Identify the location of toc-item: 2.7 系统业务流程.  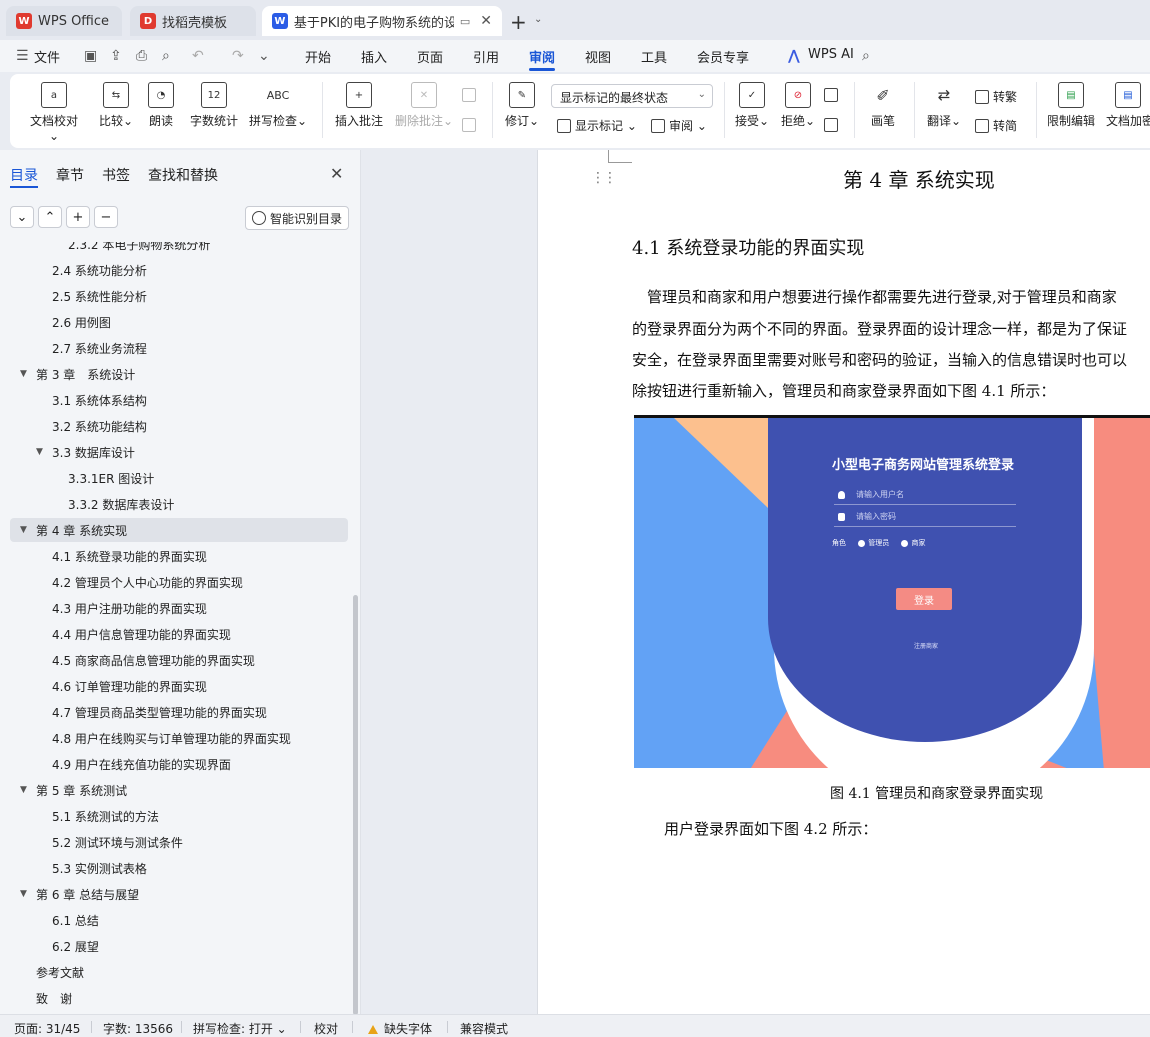
(179, 348).